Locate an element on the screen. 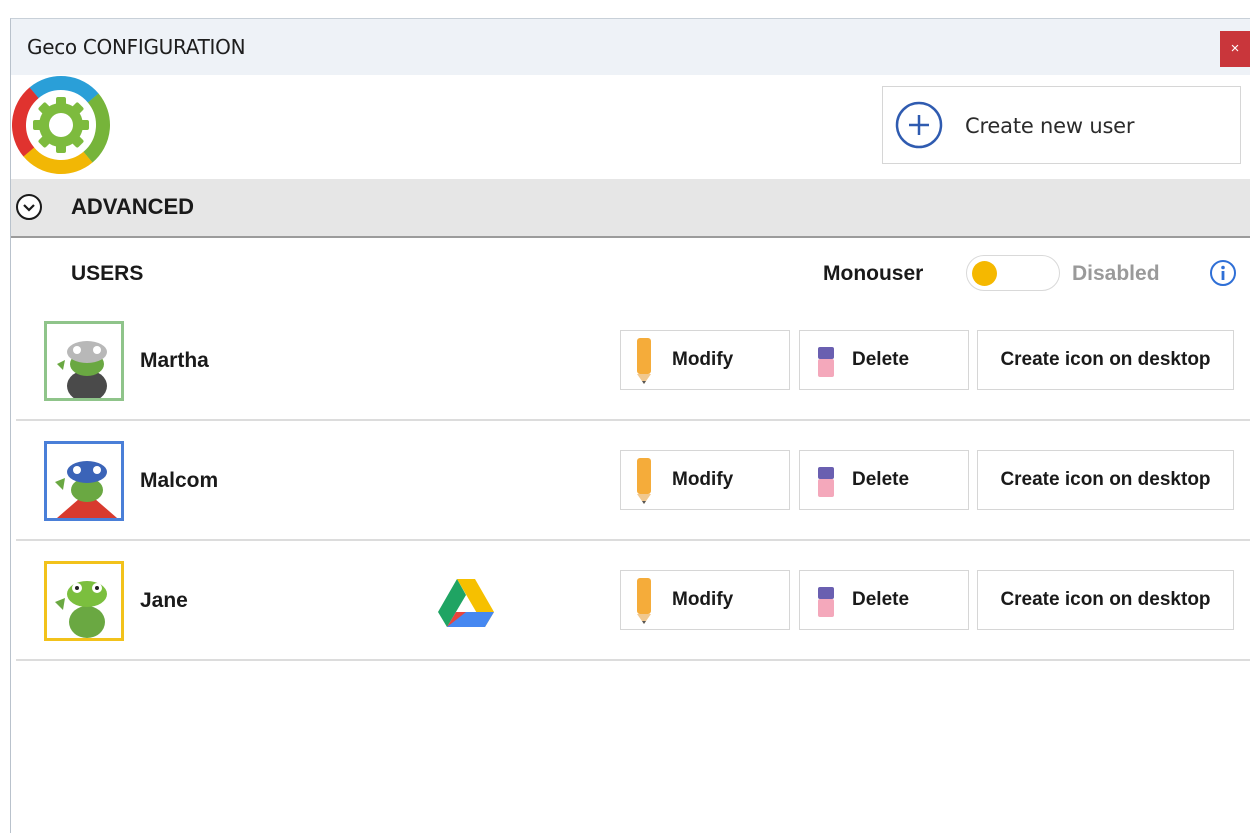 The height and width of the screenshot is (833, 1250). user-name: Martha is located at coordinates (174, 360).